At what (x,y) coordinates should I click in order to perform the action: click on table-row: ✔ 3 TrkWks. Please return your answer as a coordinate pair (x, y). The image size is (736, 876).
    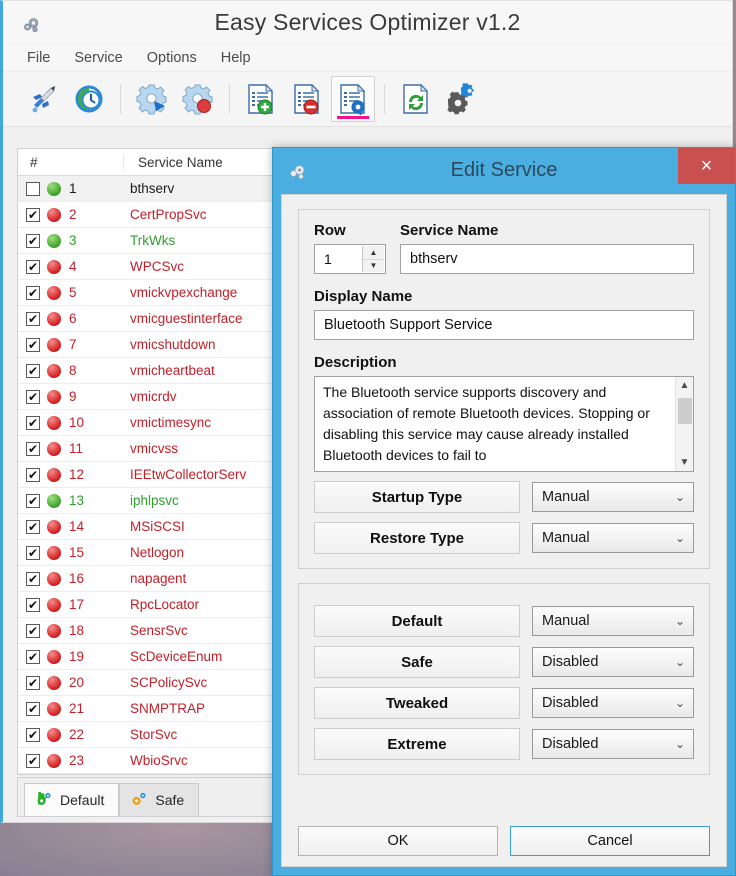
    Looking at the image, I should click on (146, 241).